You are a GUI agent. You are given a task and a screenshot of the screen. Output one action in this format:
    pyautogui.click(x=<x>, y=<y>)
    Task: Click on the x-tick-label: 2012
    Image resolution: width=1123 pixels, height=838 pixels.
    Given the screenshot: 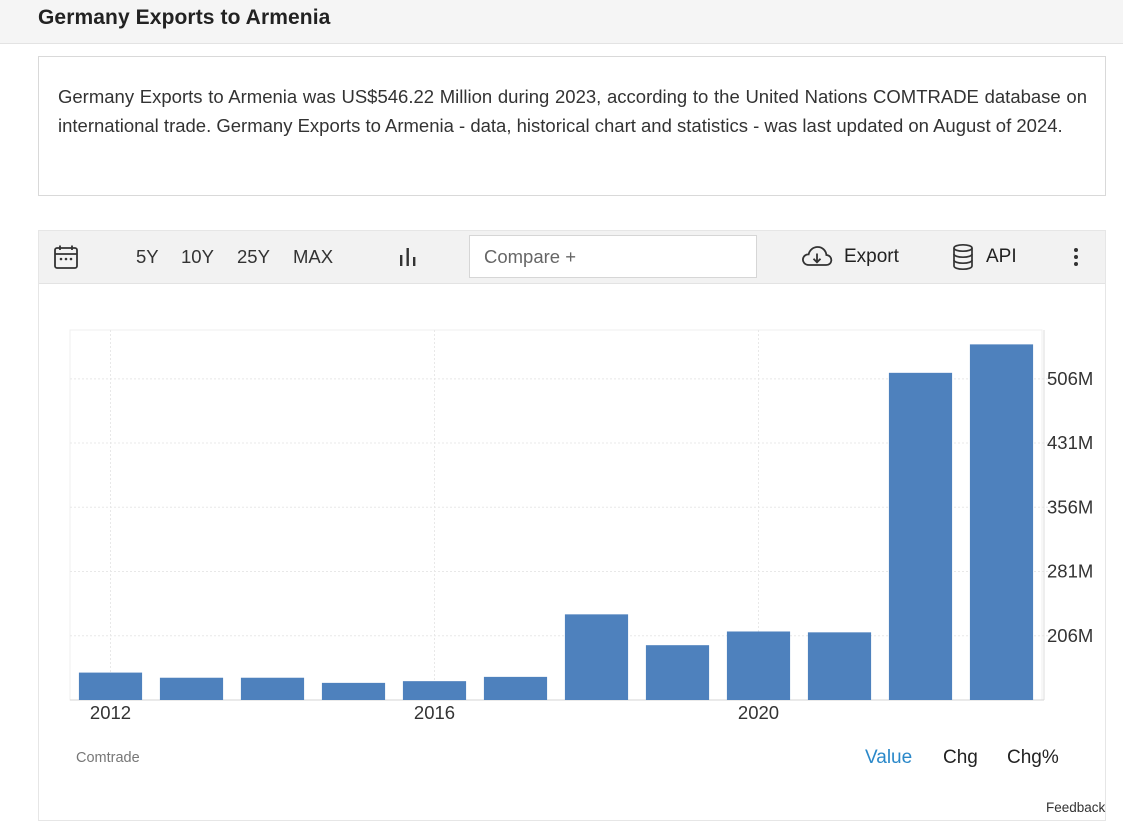 What is the action you would take?
    pyautogui.click(x=110, y=712)
    